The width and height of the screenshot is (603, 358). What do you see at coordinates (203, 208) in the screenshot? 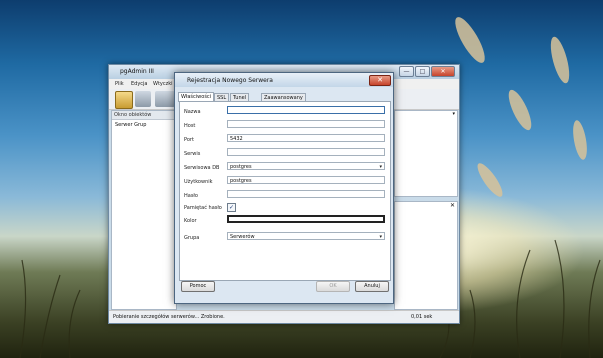
I see `remember-password-label: Pamiętać hasło` at bounding box center [203, 208].